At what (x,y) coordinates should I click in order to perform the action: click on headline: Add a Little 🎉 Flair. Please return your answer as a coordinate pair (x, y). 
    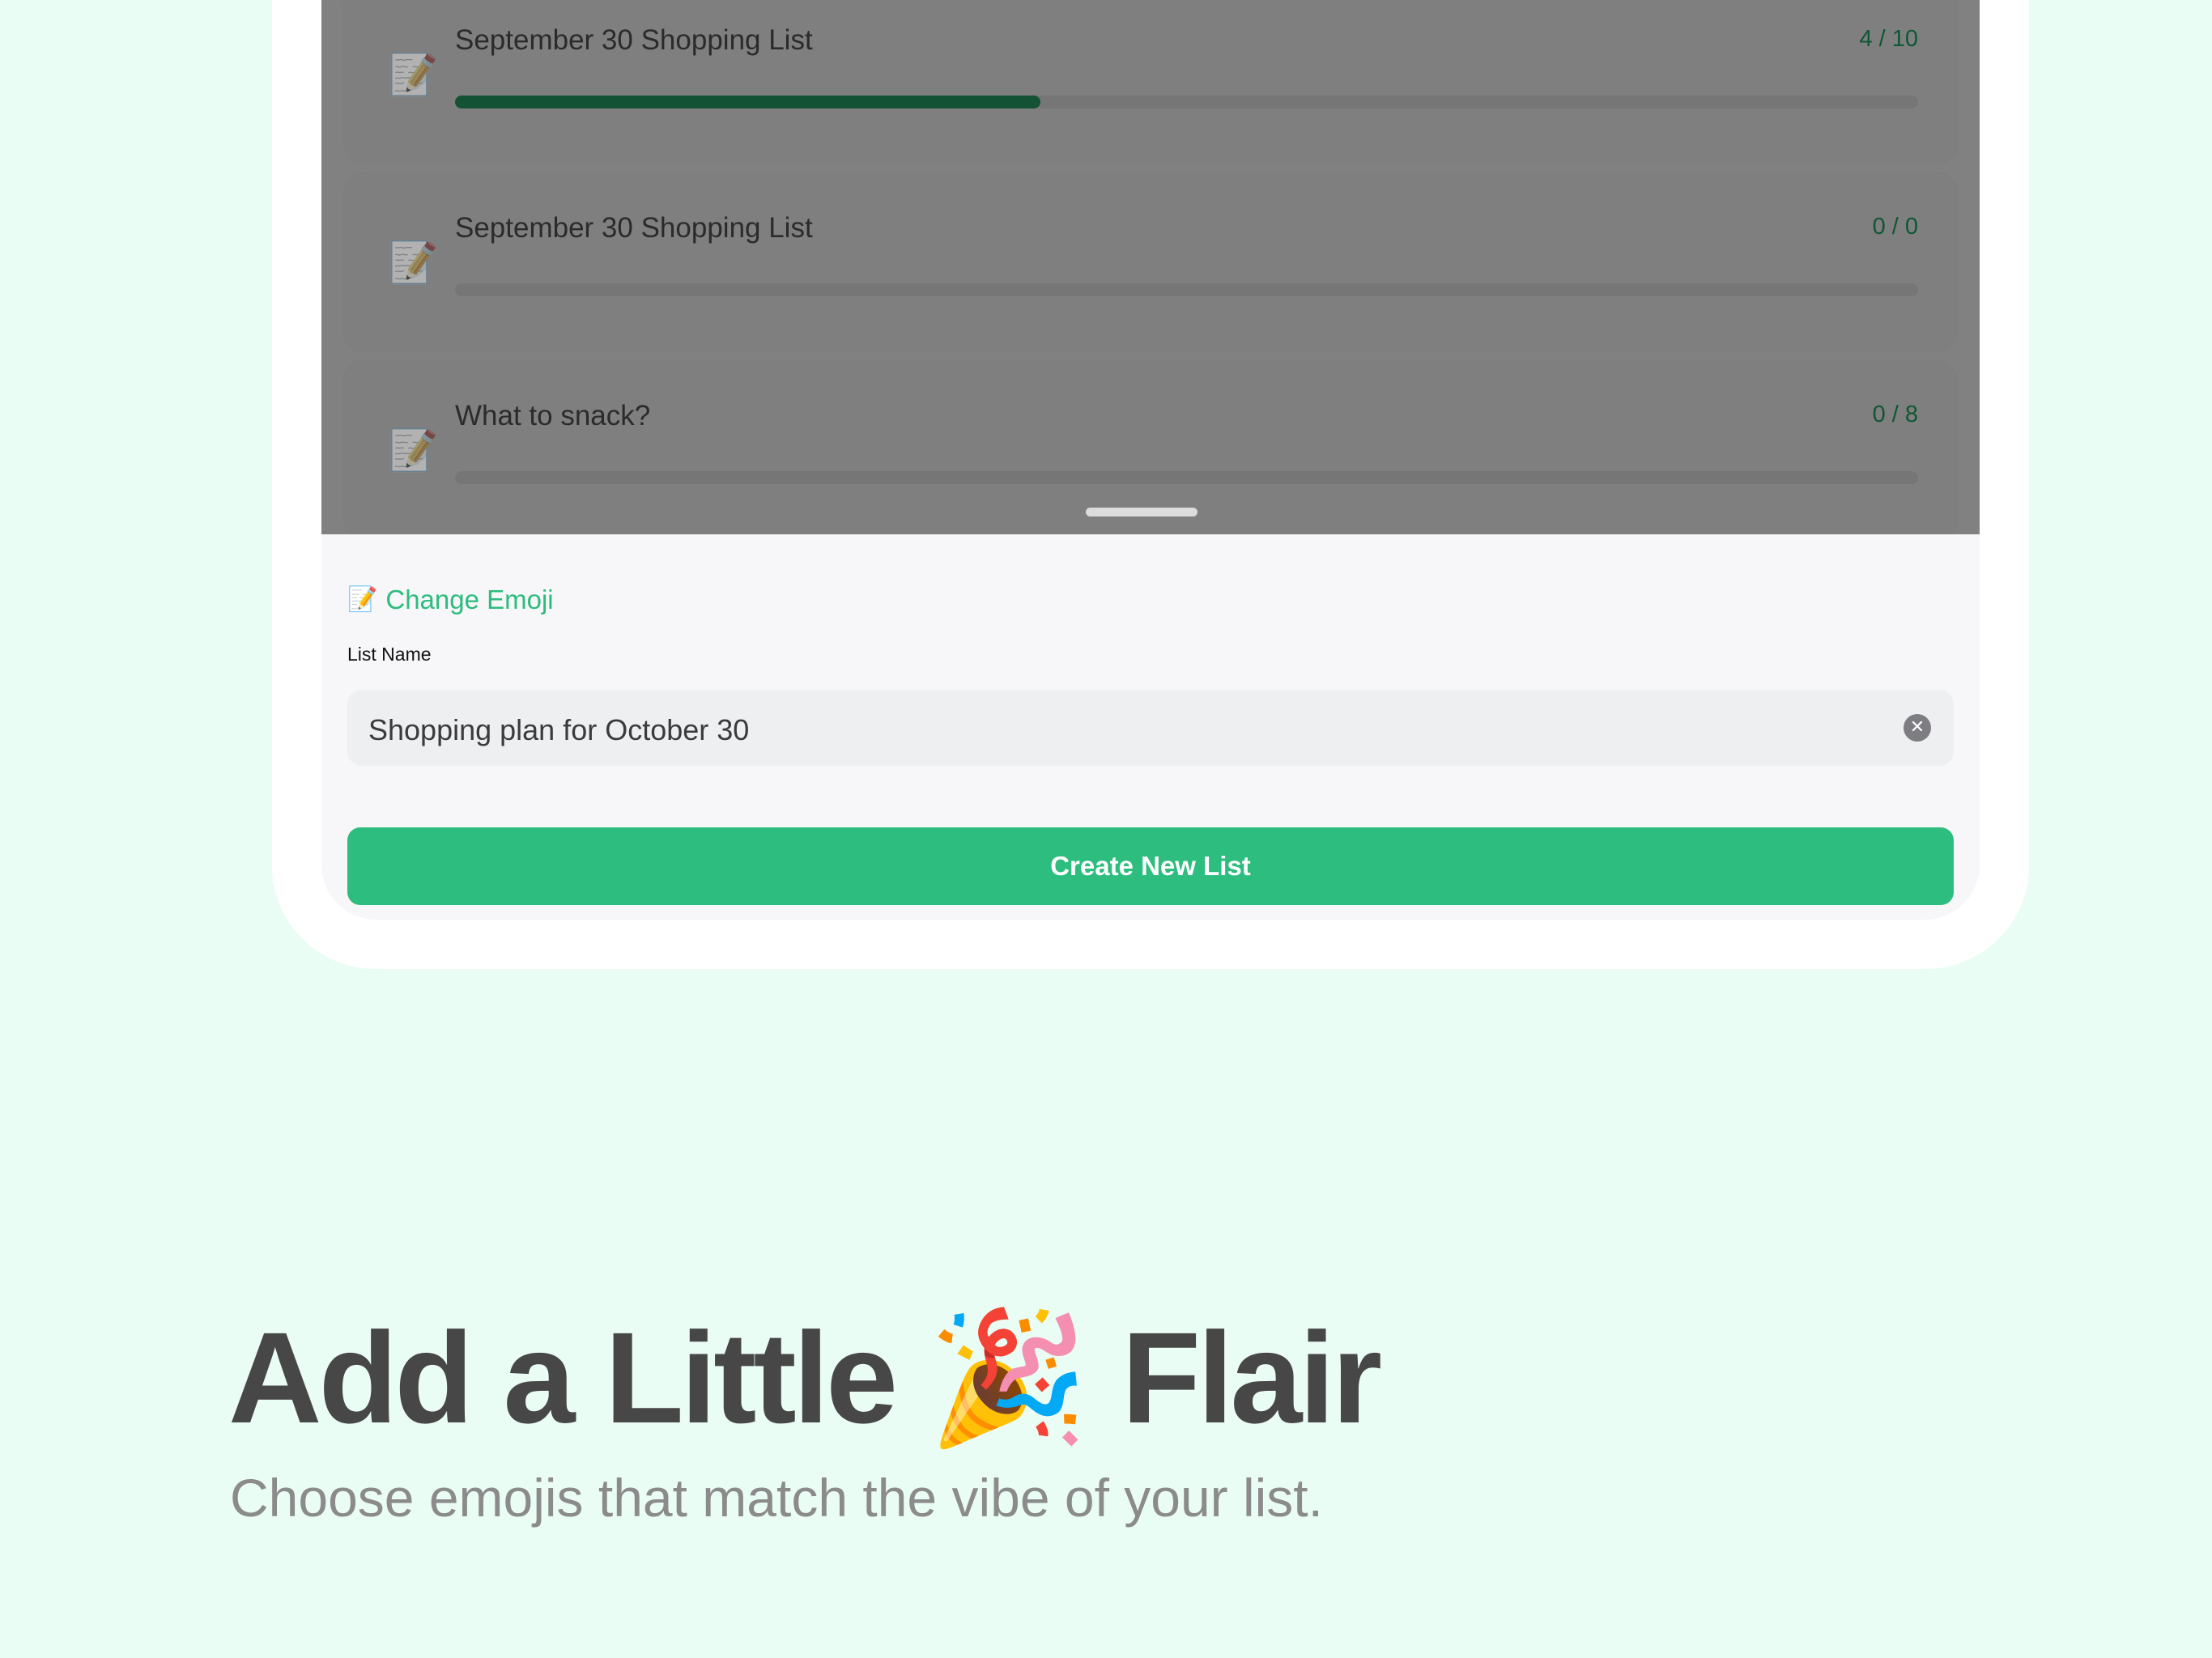
    Looking at the image, I should click on (805, 1377).